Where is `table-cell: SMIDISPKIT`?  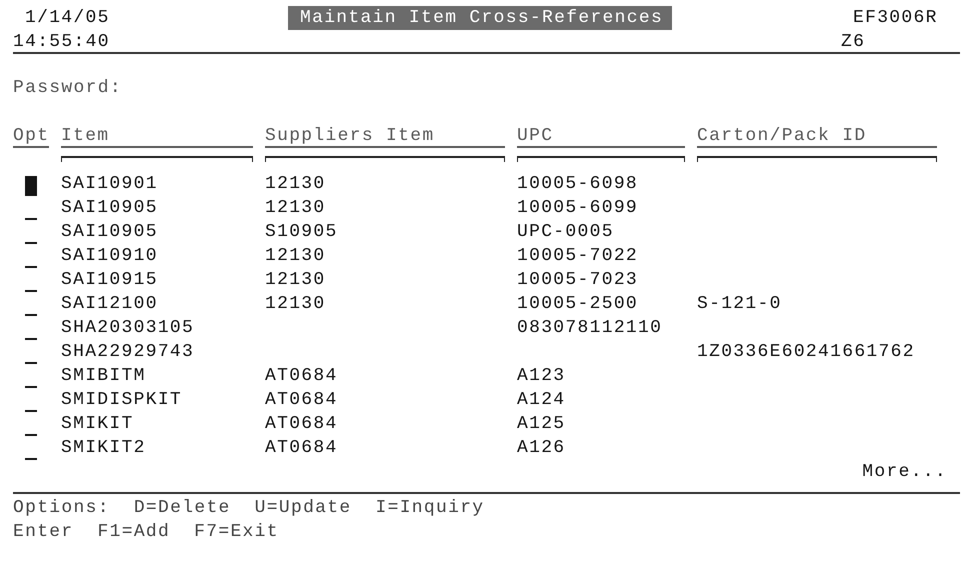
table-cell: SMIDISPKIT is located at coordinates (121, 400).